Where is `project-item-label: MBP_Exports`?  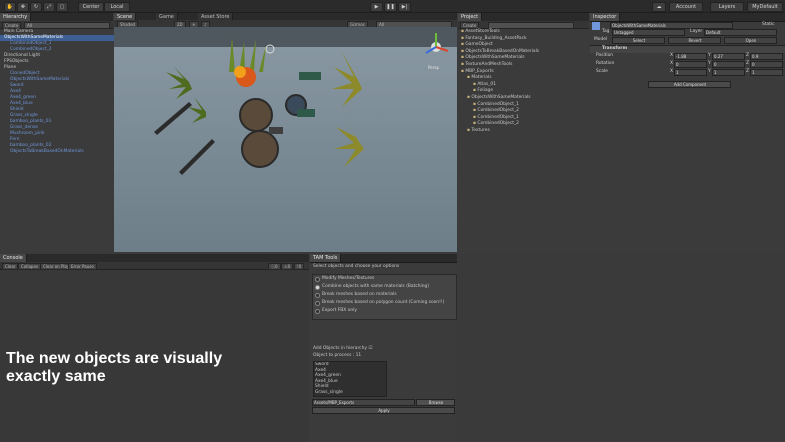
project-item-label: MBP_Exports is located at coordinates (479, 71).